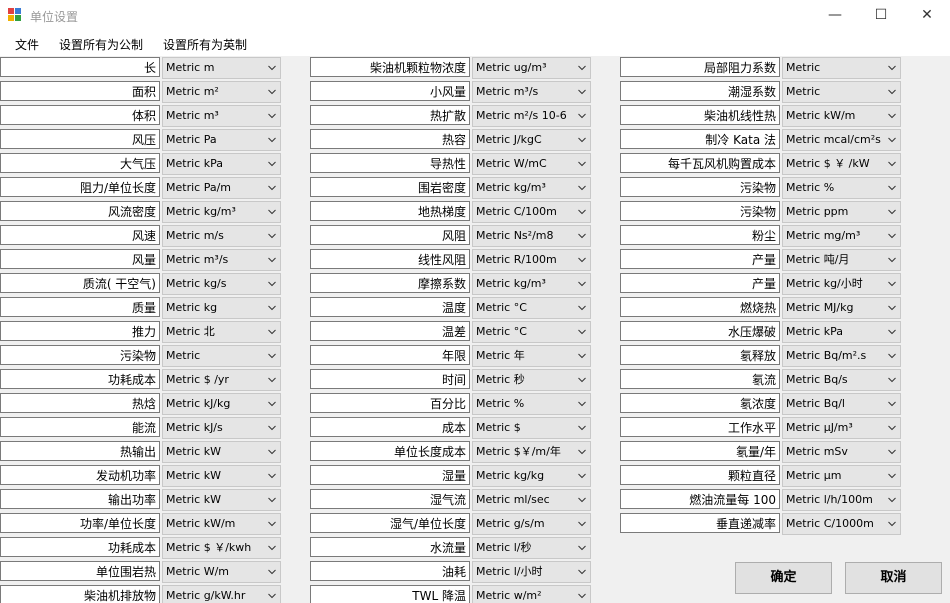 This screenshot has height=603, width=950. Describe the element at coordinates (475, 16) in the screenshot. I see `title-bar: 单位设置 — ☐ ✕` at that location.